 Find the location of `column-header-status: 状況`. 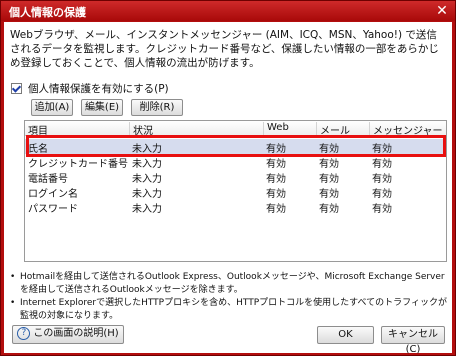

column-header-status: 状況 is located at coordinates (196, 129).